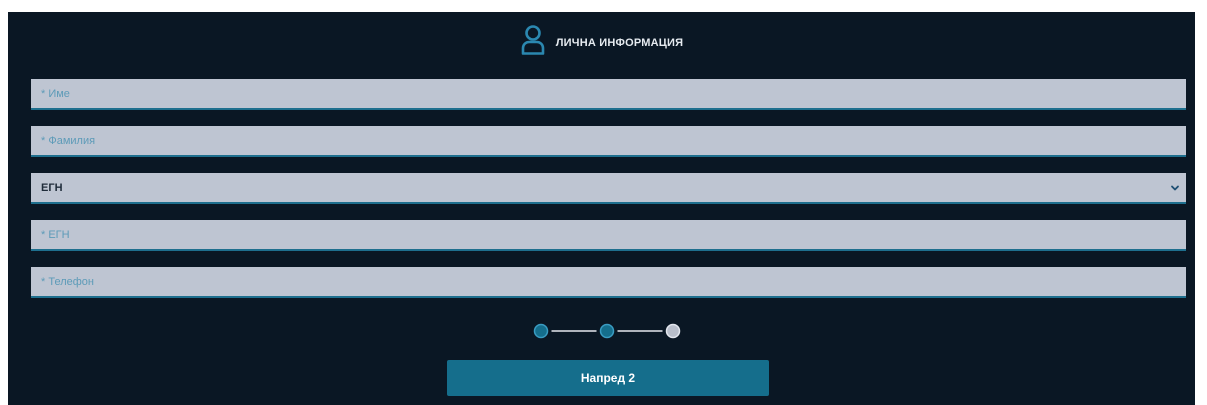 The width and height of the screenshot is (1207, 405). Describe the element at coordinates (608, 94) in the screenshot. I see `first-name-input` at that location.